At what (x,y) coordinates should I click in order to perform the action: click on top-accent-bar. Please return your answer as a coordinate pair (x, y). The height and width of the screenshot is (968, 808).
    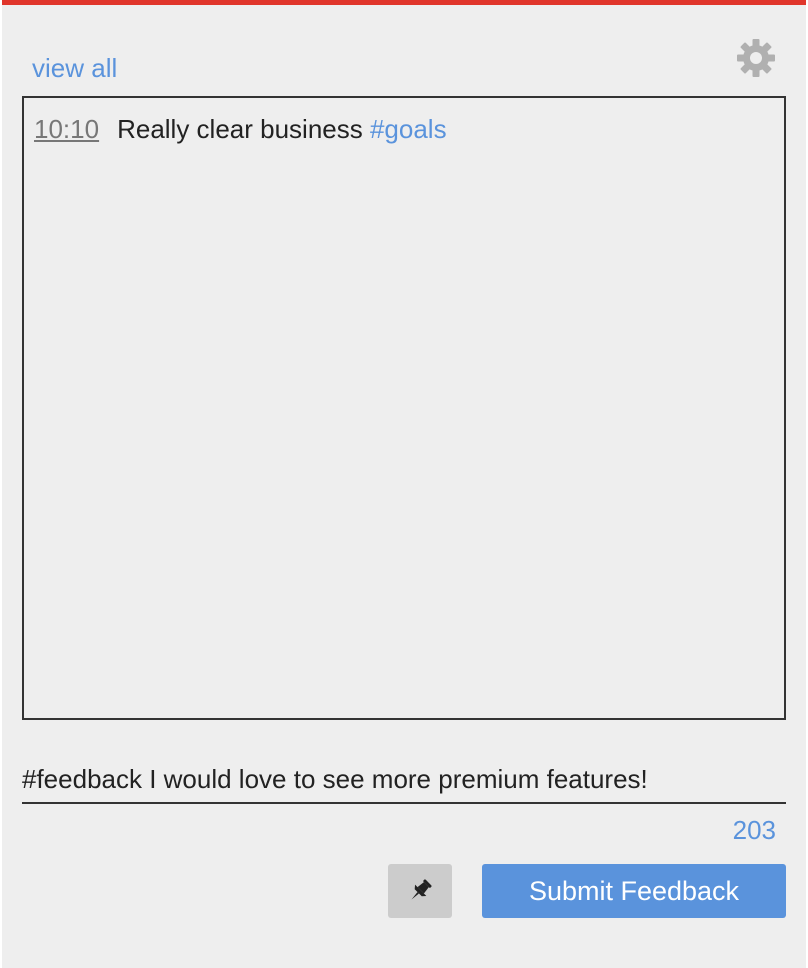
    Looking at the image, I should click on (404, 2).